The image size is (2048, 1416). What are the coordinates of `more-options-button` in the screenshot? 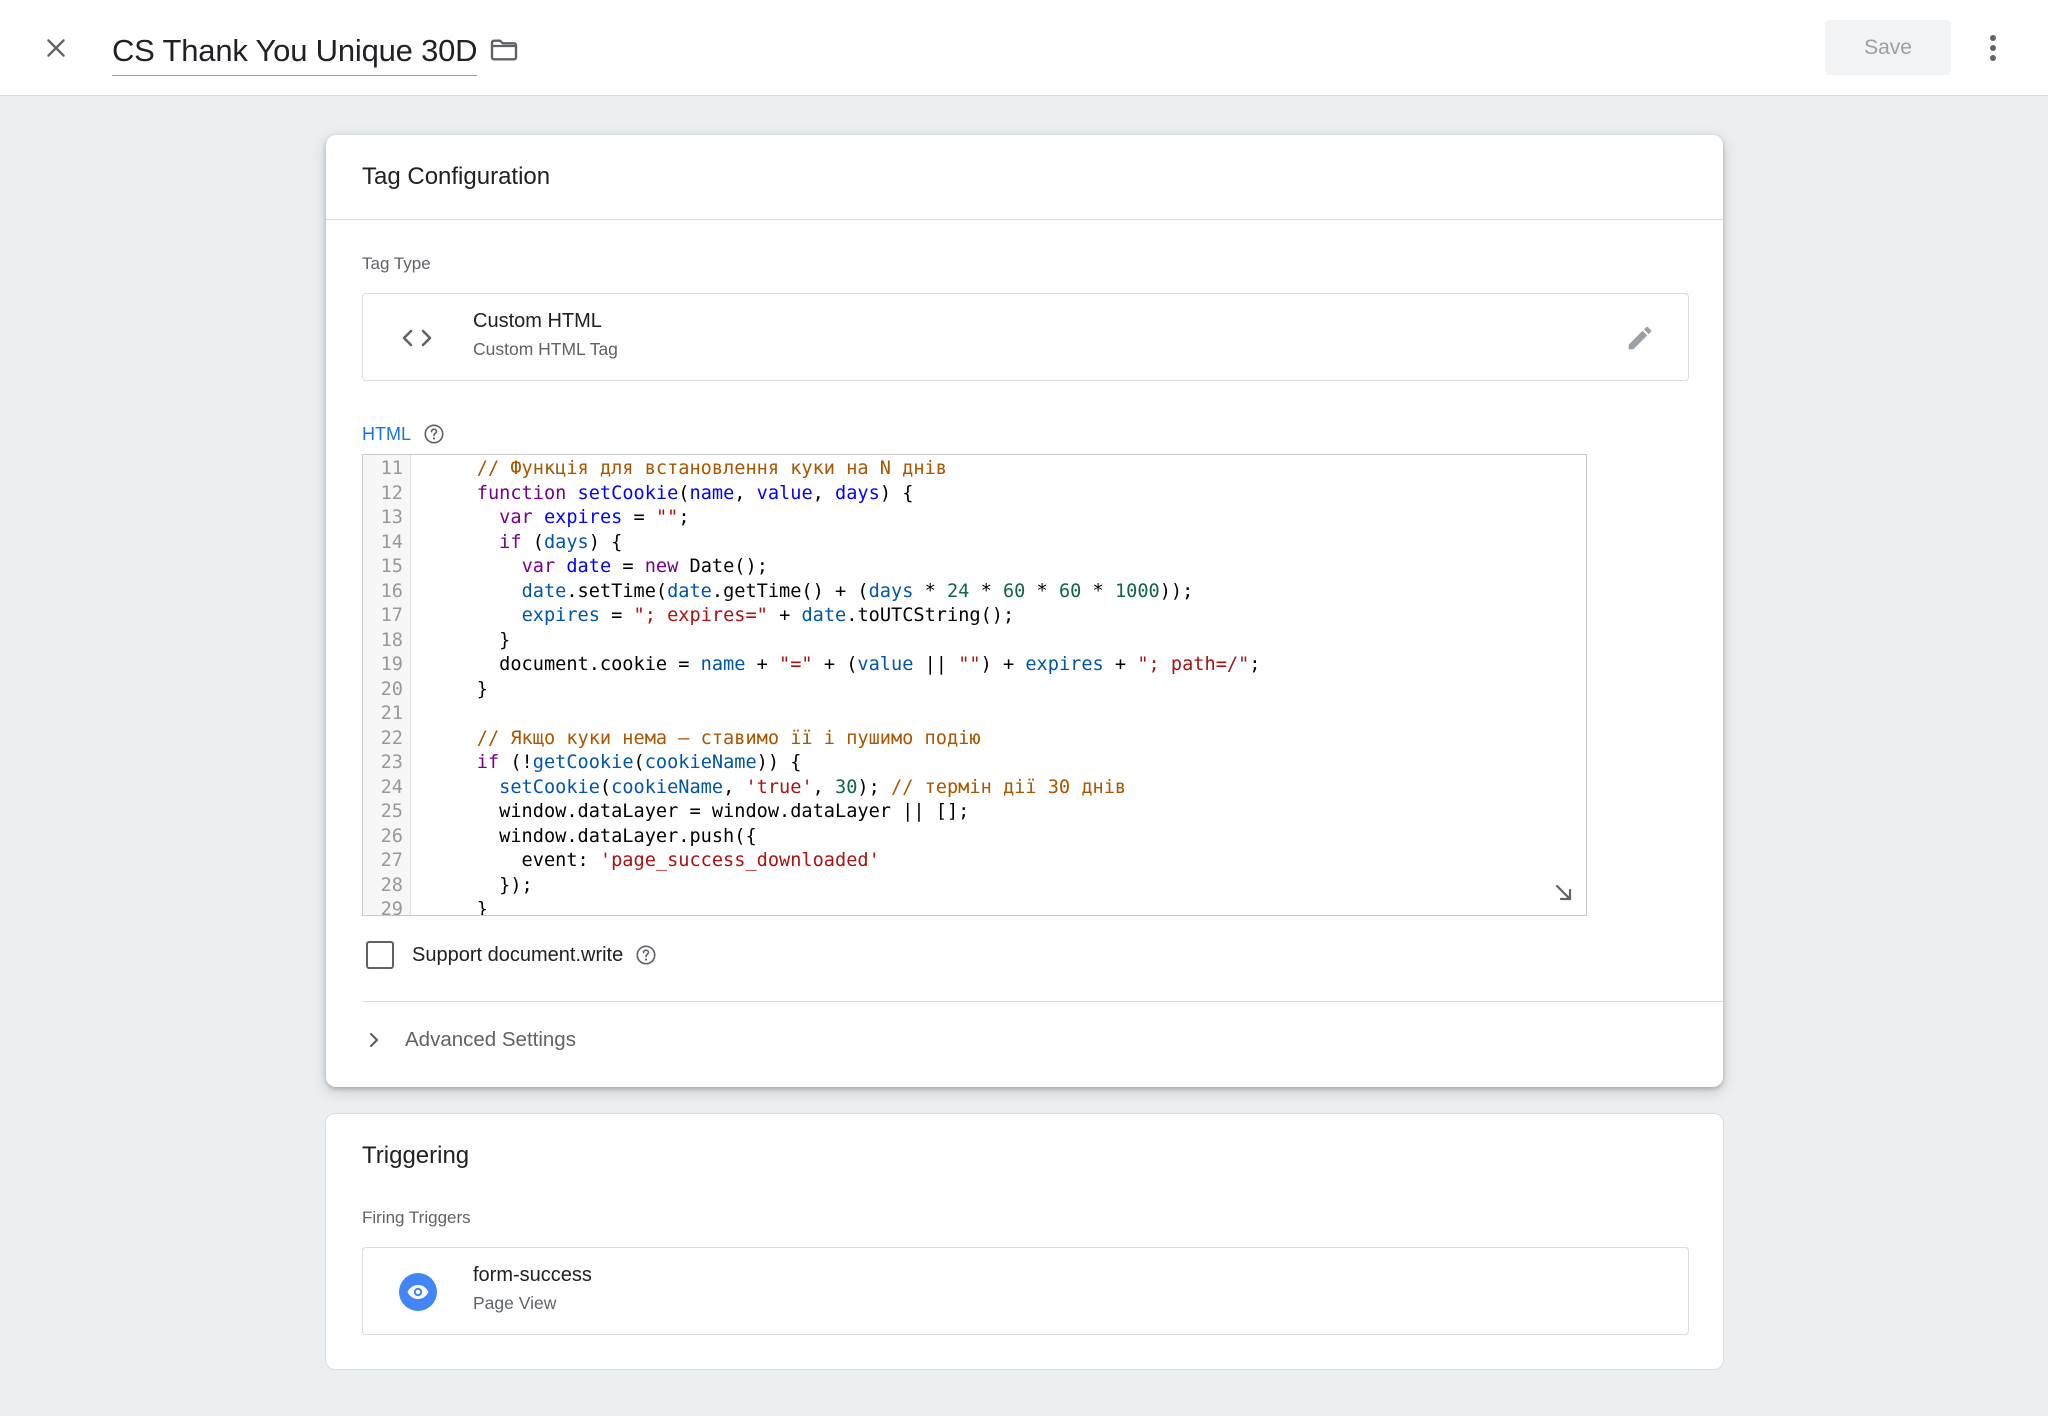 It's located at (1993, 48).